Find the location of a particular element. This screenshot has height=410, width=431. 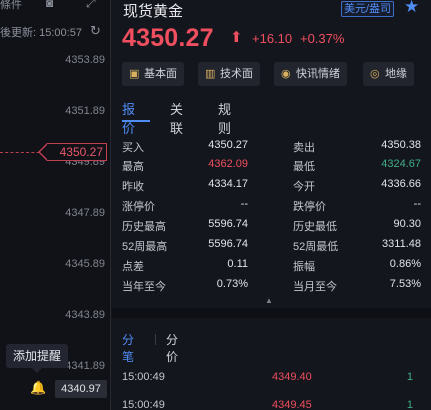

fundamentals-button: ▣ 基本面 is located at coordinates (153, 74).